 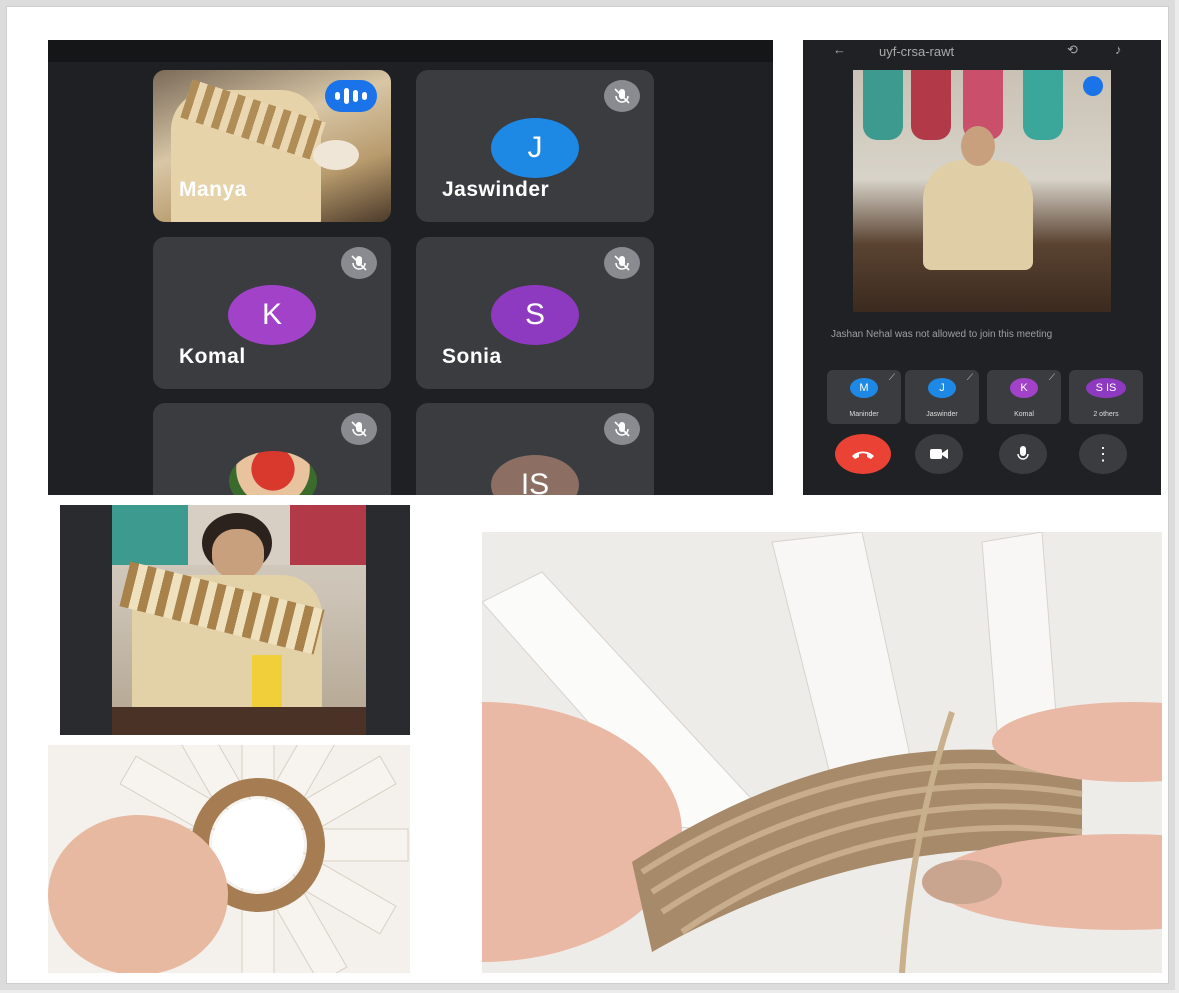 What do you see at coordinates (1024, 414) in the screenshot?
I see `strip-label: Komal` at bounding box center [1024, 414].